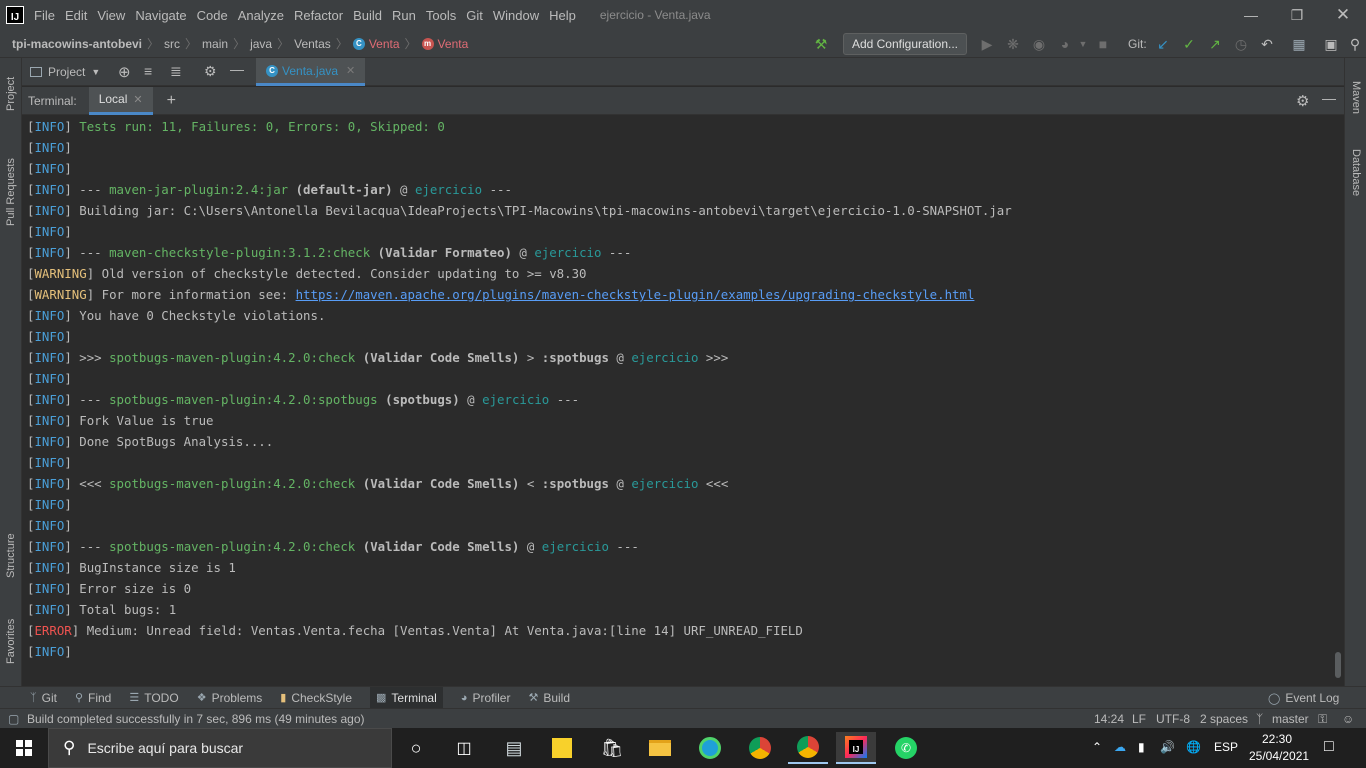  What do you see at coordinates (1065, 44) in the screenshot?
I see `profile-icon: ◕` at bounding box center [1065, 44].